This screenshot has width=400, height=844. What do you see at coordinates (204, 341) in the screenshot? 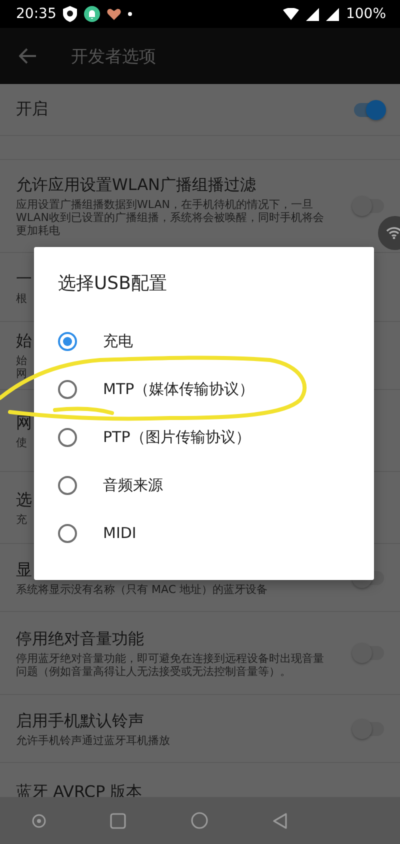
I see `radio-option: 充电` at bounding box center [204, 341].